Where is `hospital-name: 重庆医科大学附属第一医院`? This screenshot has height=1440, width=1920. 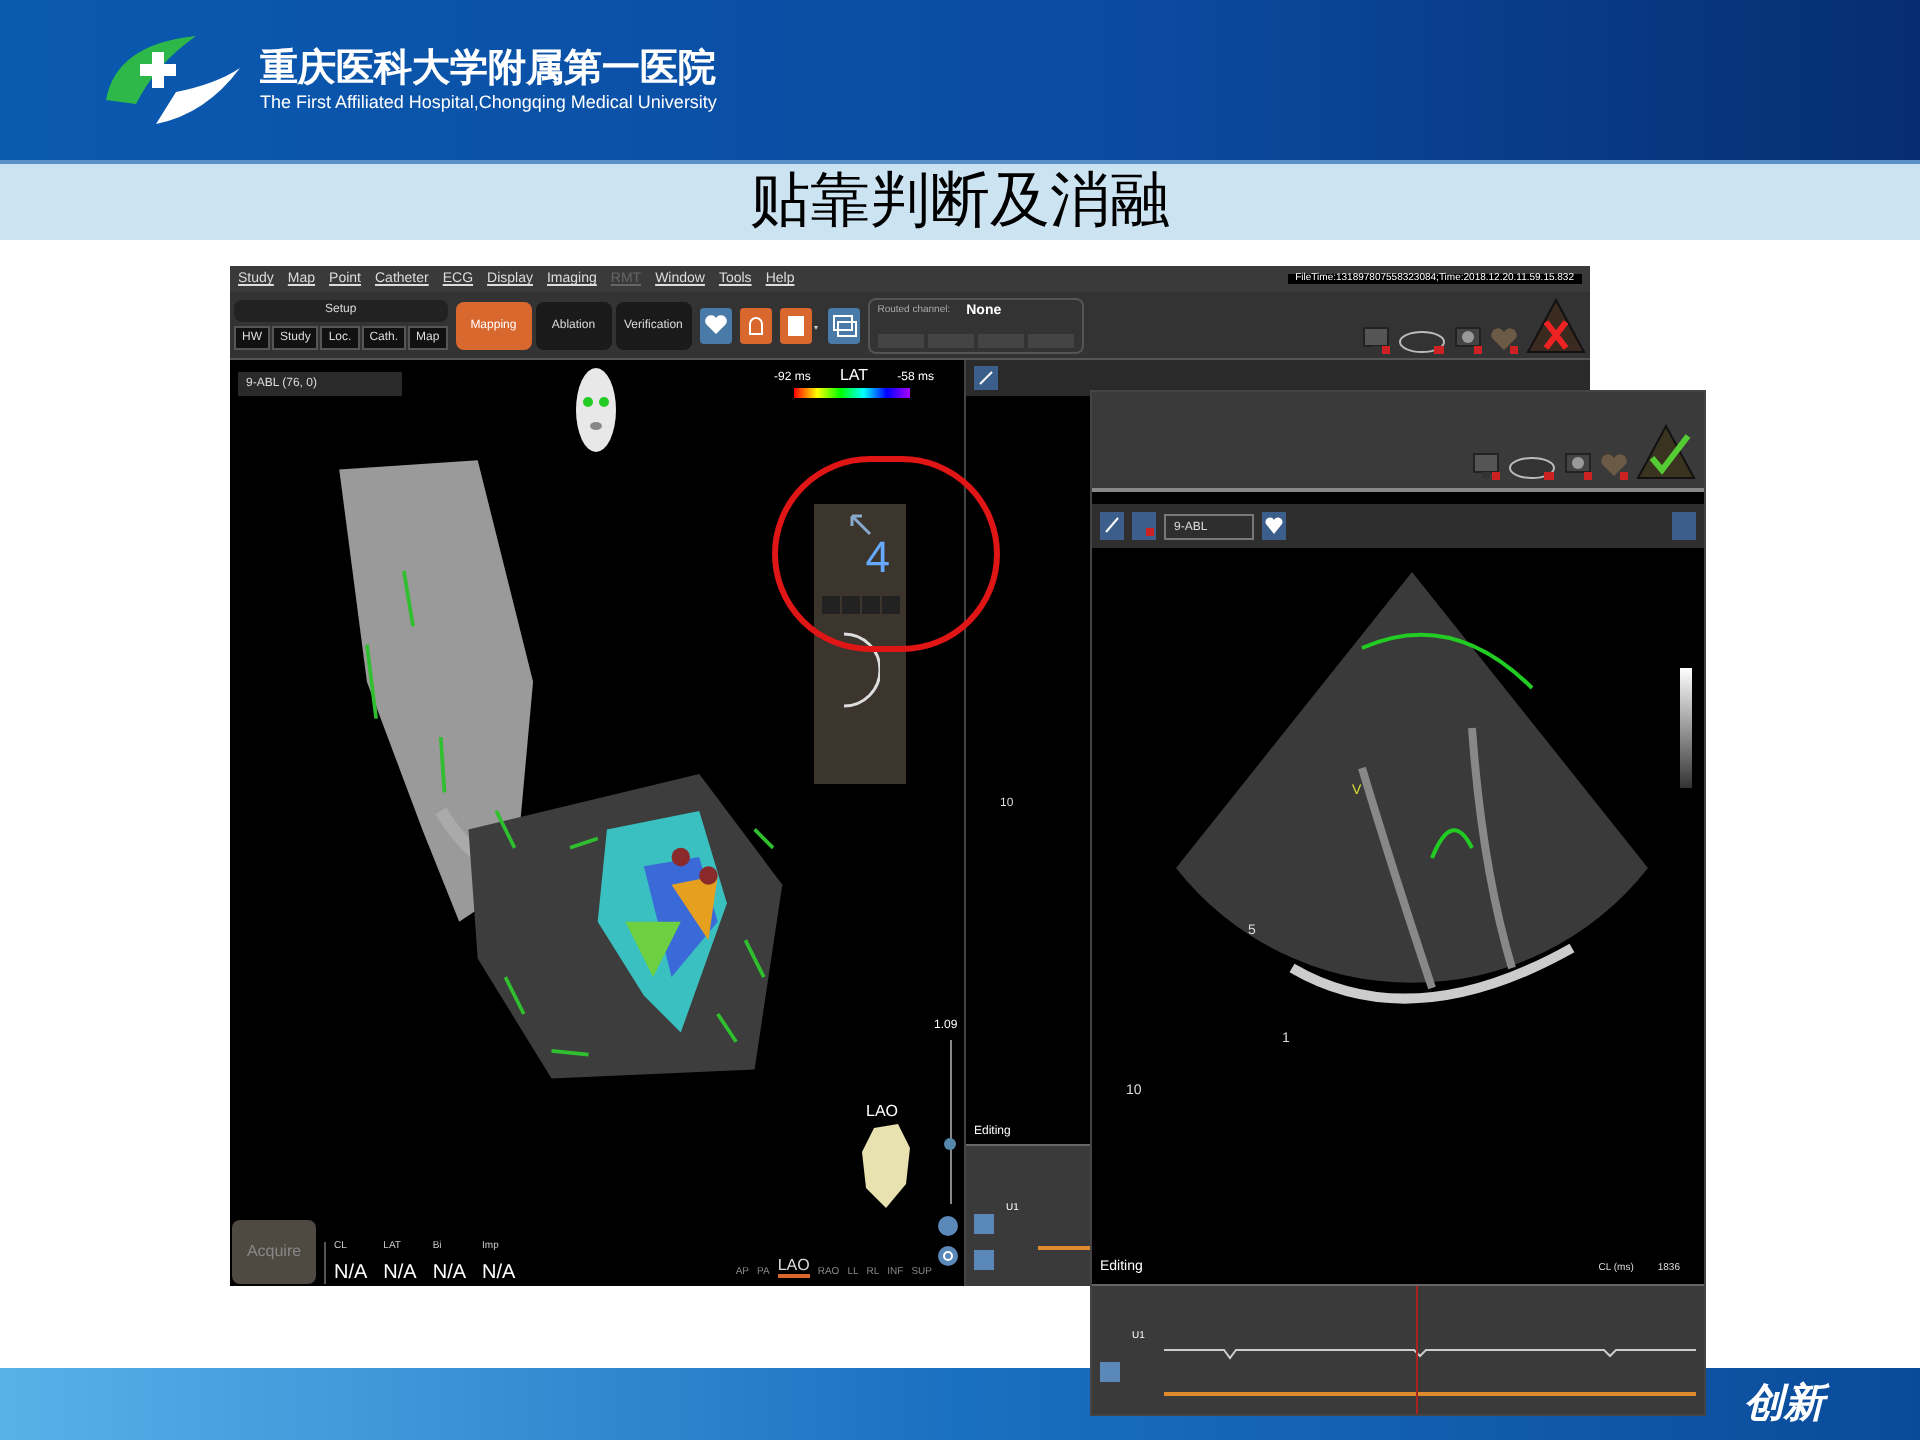 hospital-name: 重庆医科大学附属第一医院 is located at coordinates (488, 69).